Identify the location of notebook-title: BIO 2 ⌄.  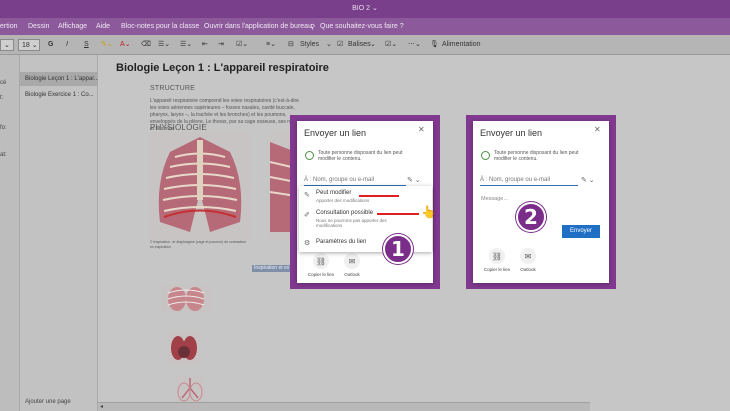
(365, 8).